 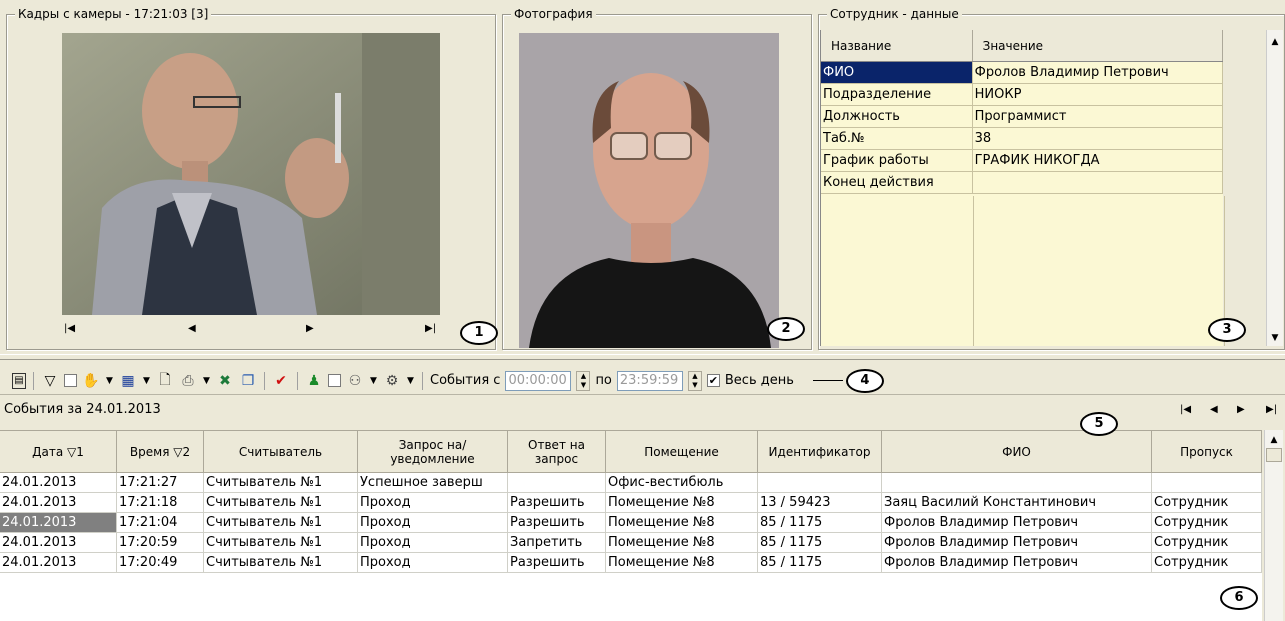 I want to click on events-first-button: |◀, so click(x=1185, y=409).